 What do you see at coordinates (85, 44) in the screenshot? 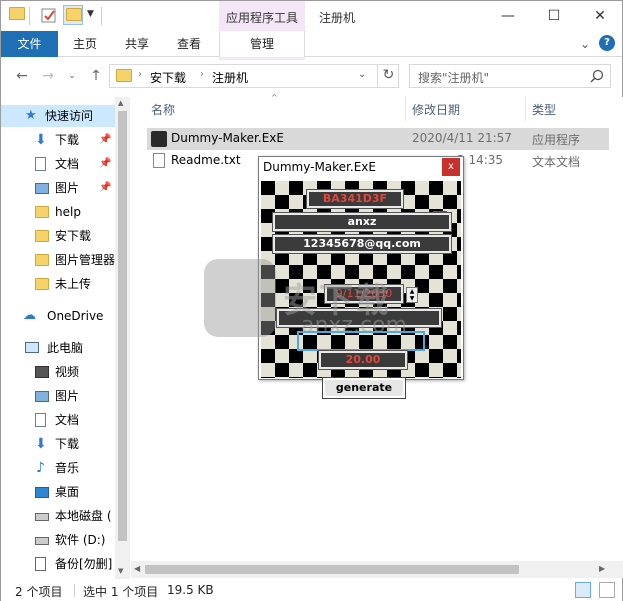
I see `tab-home: 主页` at bounding box center [85, 44].